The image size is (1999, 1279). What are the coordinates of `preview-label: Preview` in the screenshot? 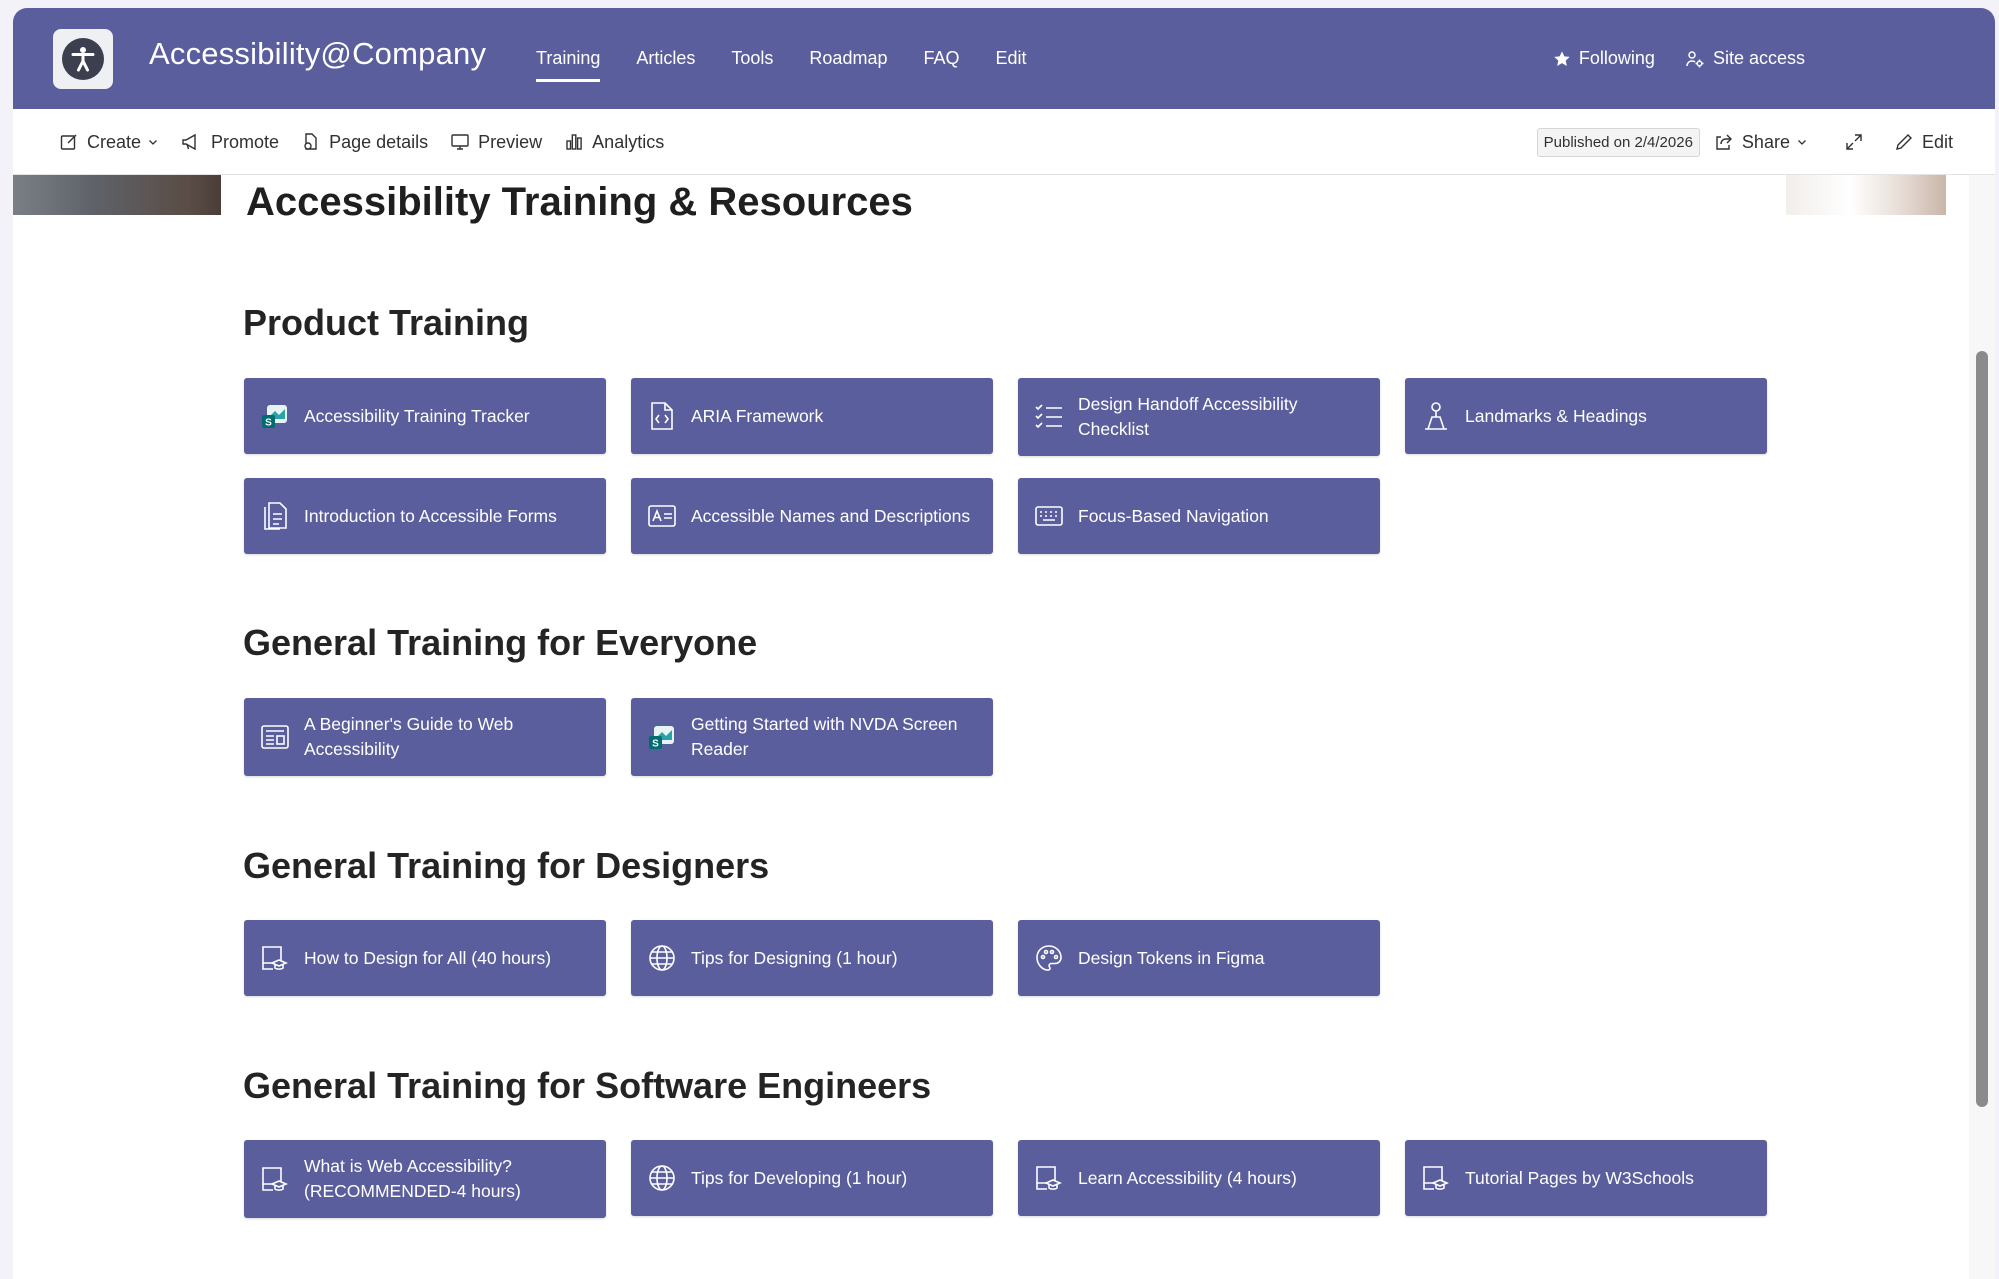 It's located at (510, 141).